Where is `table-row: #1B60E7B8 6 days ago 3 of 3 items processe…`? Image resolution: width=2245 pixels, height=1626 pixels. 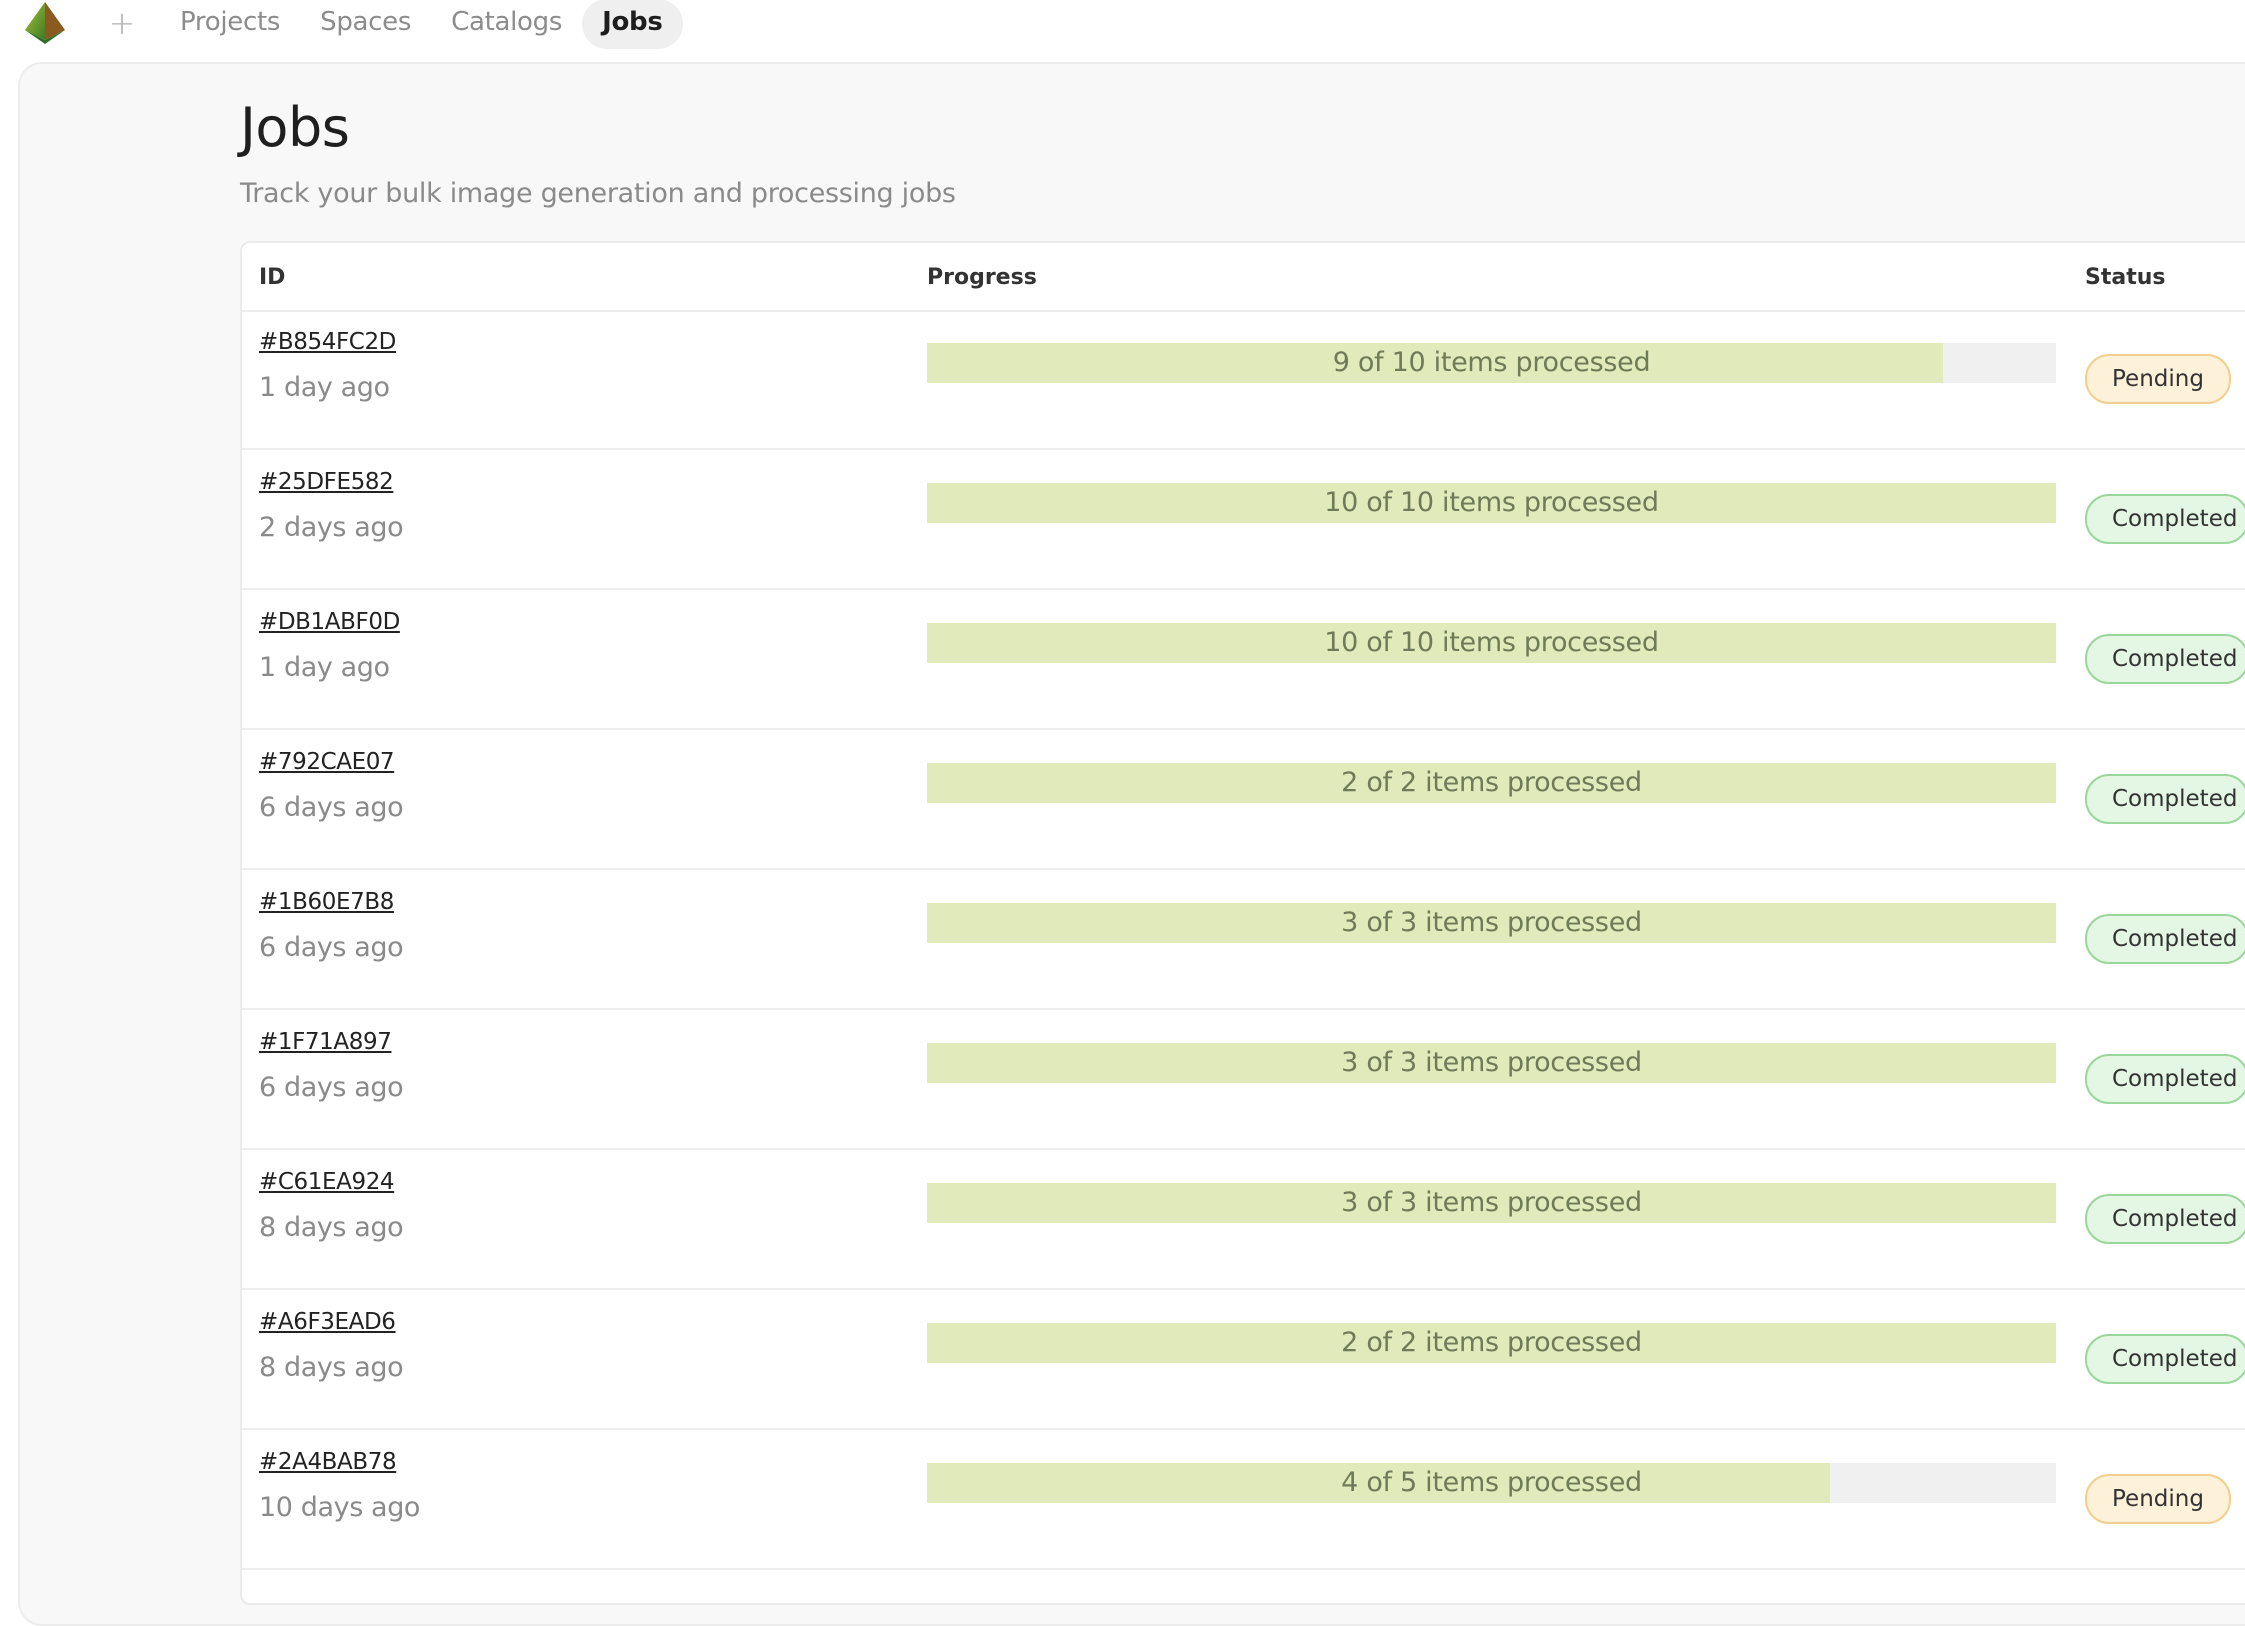
table-row: #1B60E7B8 6 days ago 3 of 3 items processe… is located at coordinates (1243, 940).